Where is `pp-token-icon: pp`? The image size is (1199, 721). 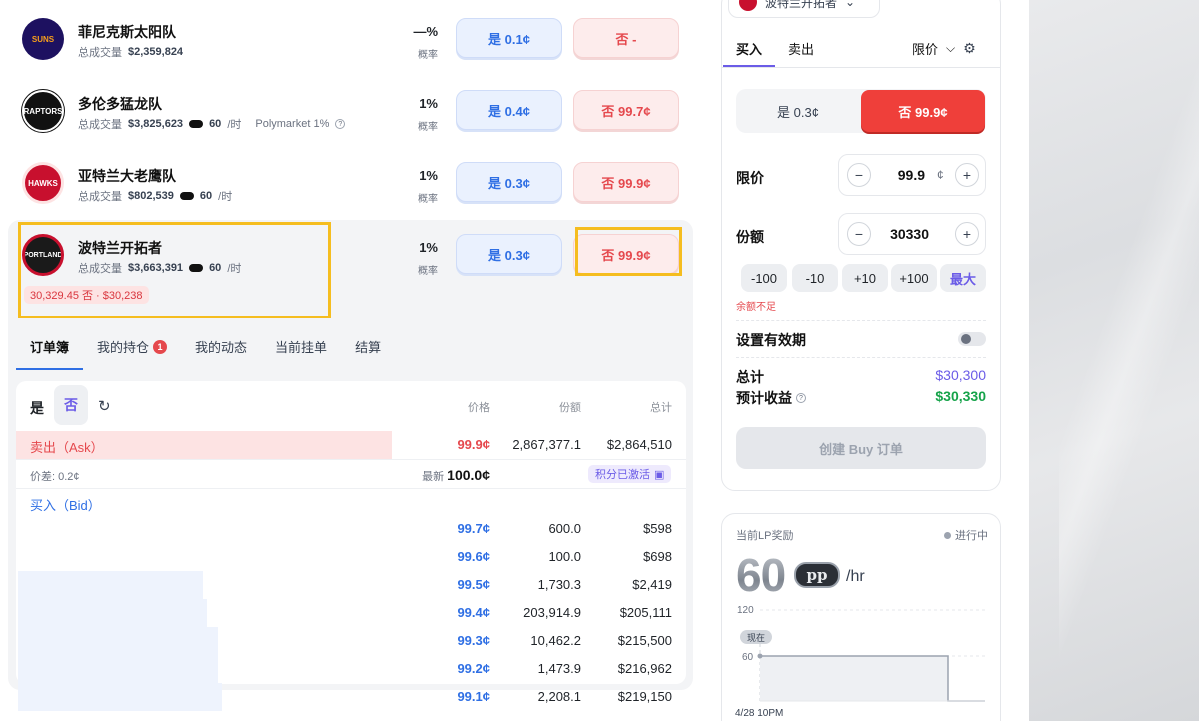 pp-token-icon: pp is located at coordinates (817, 575).